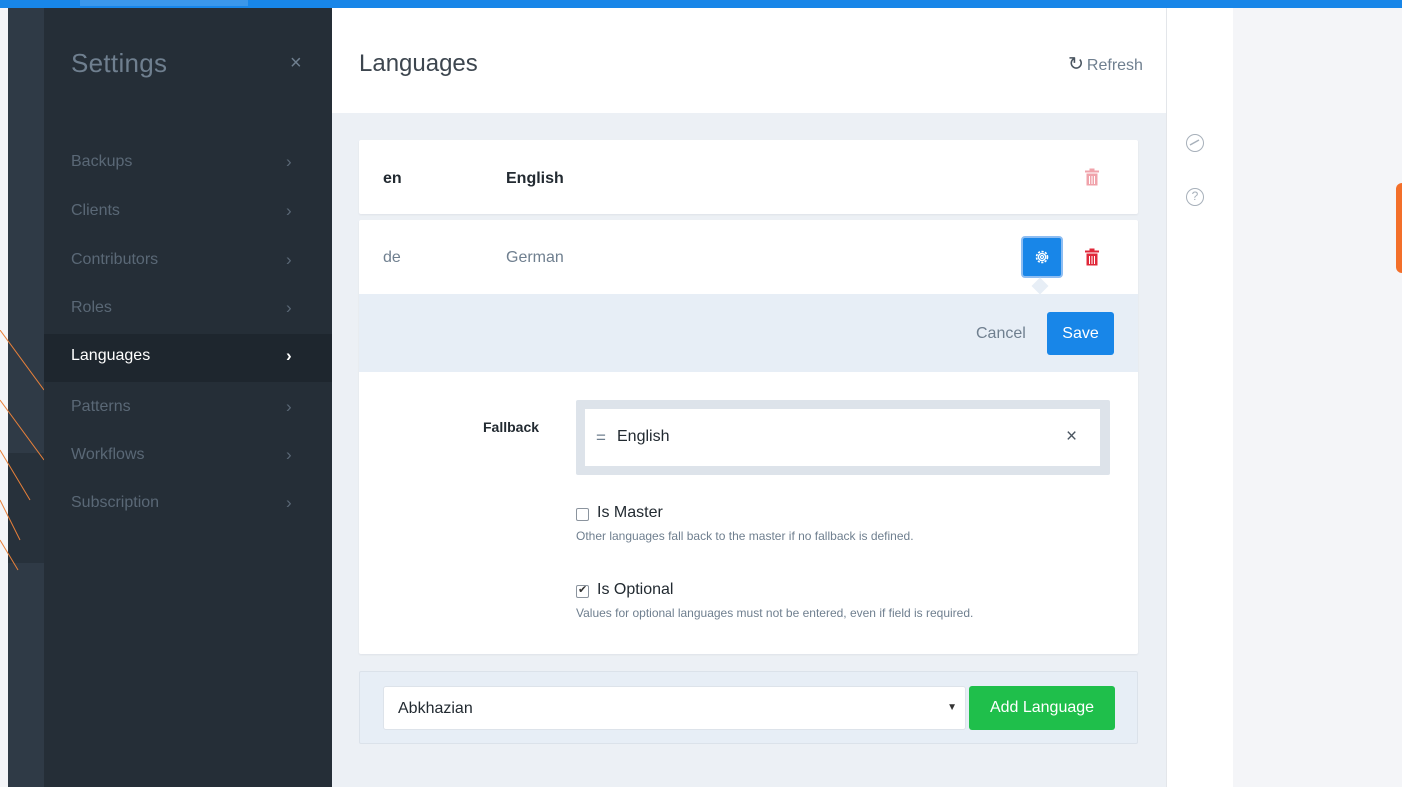 This screenshot has width=1402, height=787. Describe the element at coordinates (435, 708) in the screenshot. I see `language-select-value: Abkhazian` at that location.